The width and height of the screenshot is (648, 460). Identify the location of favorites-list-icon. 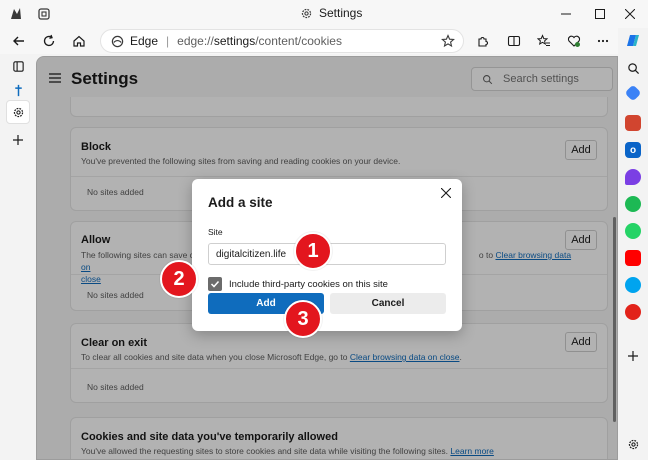
(543, 40).